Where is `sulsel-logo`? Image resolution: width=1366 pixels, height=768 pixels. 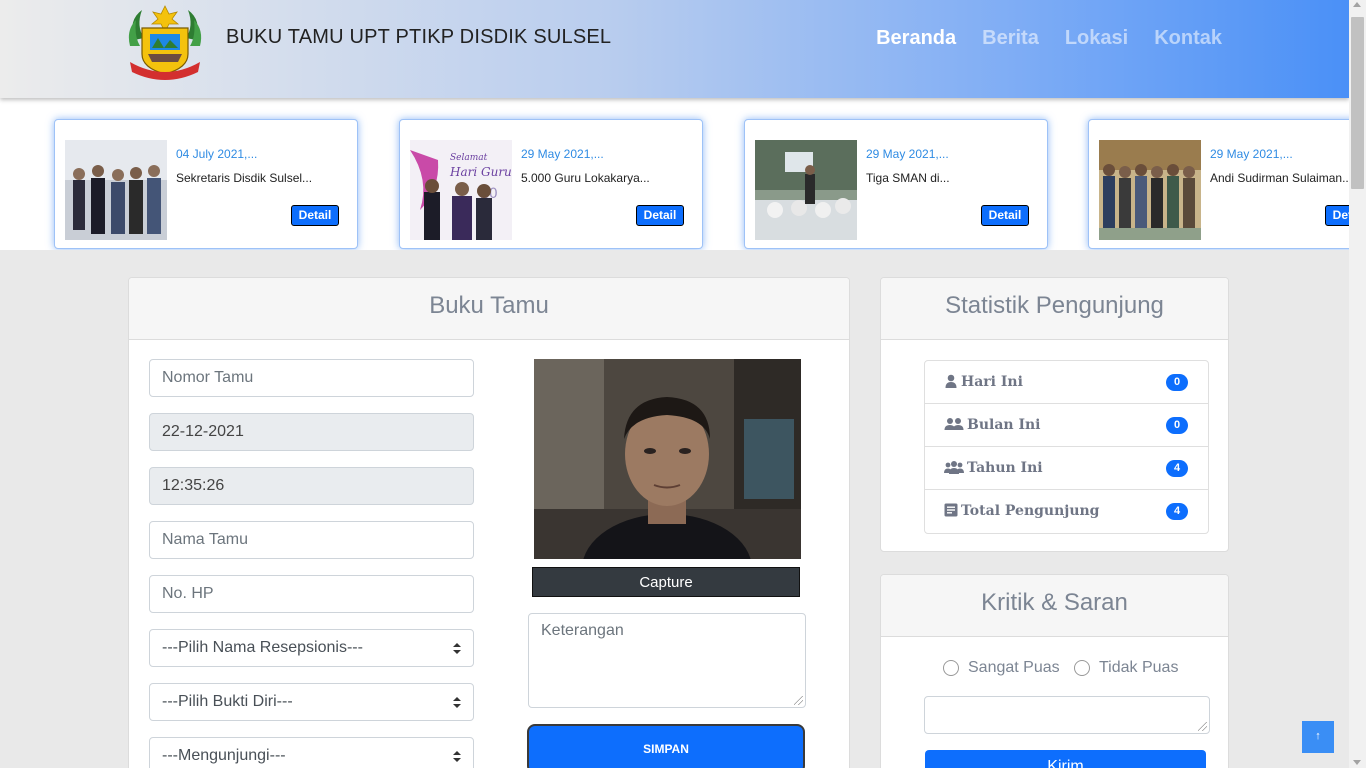 sulsel-logo is located at coordinates (165, 42).